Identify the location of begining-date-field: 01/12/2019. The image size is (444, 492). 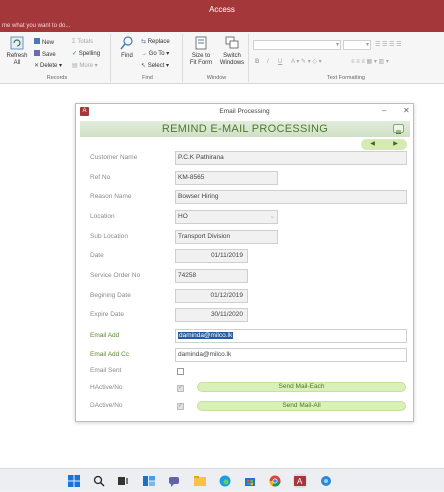
(211, 296).